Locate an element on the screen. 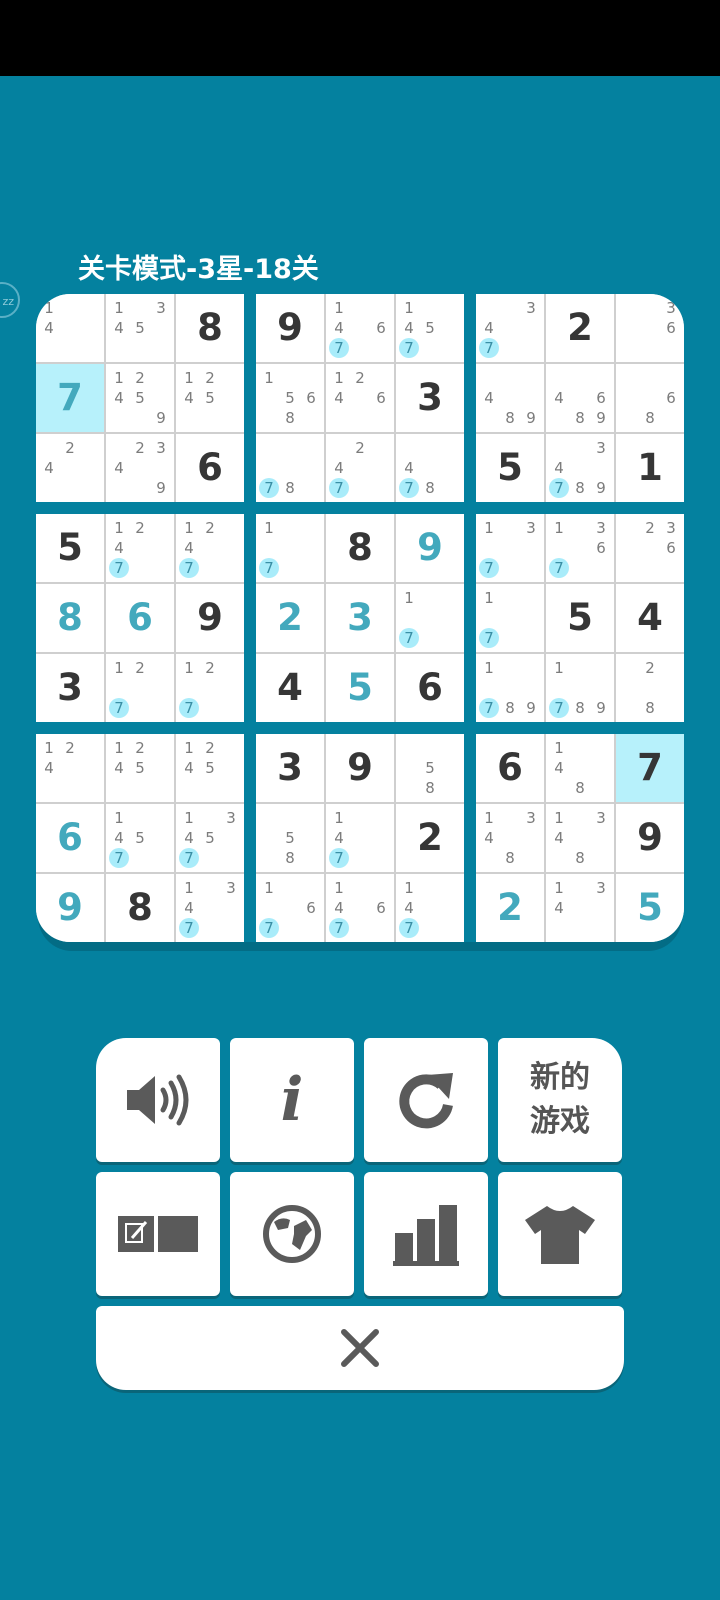 The image size is (720, 1600). cell-value: 2 is located at coordinates (580, 327).